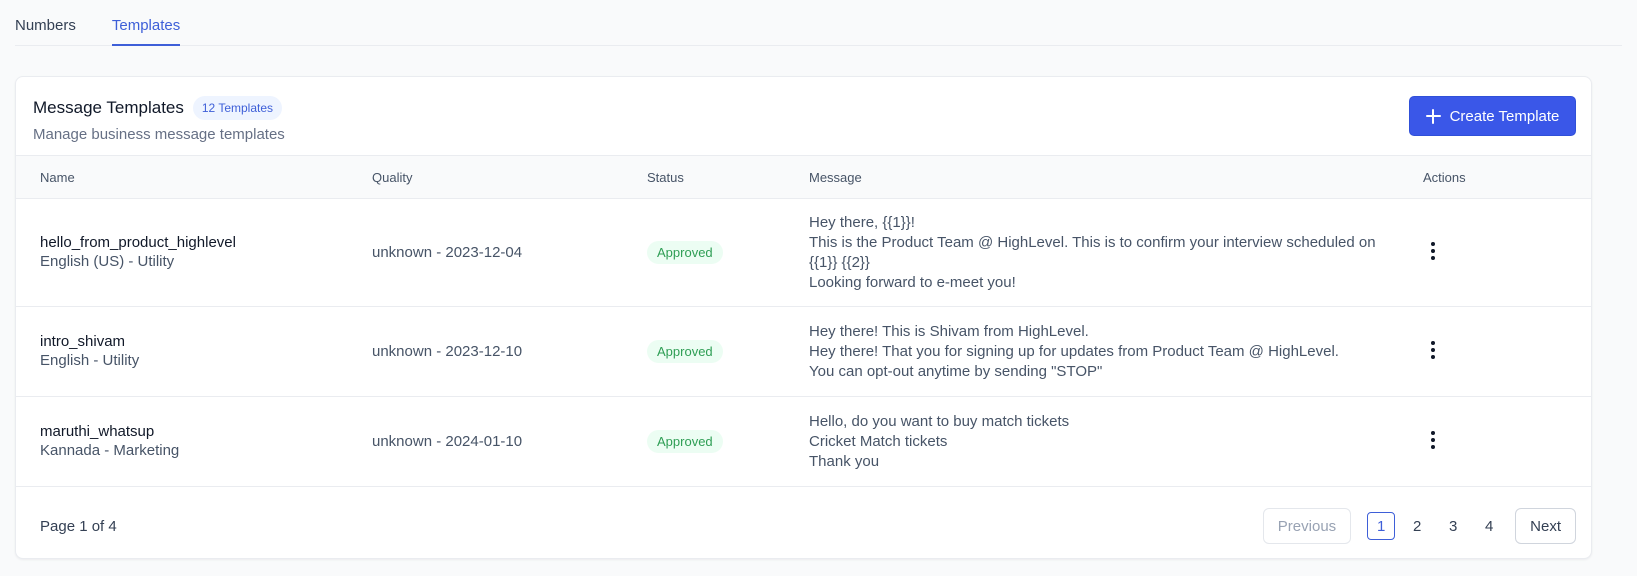 Image resolution: width=1637 pixels, height=576 pixels. What do you see at coordinates (878, 441) in the screenshot?
I see `message-line: Cricket Match tickets` at bounding box center [878, 441].